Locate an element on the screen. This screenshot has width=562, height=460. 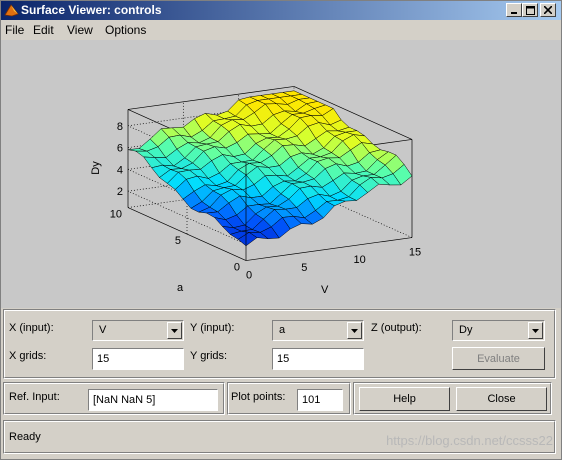
z-output-select: Dy is located at coordinates (498, 330).